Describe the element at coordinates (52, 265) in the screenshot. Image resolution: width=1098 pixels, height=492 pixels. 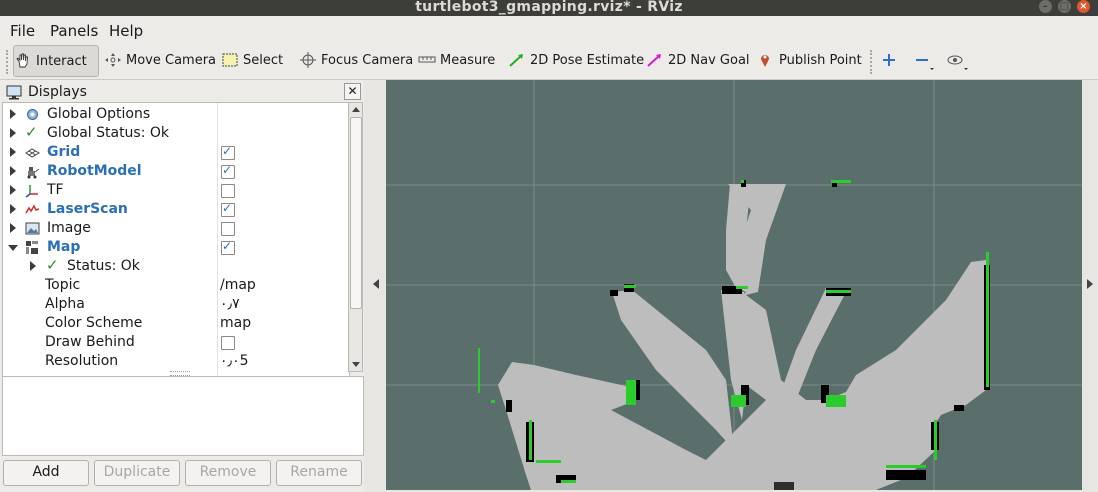
I see `check-status-icon: ✓` at that location.